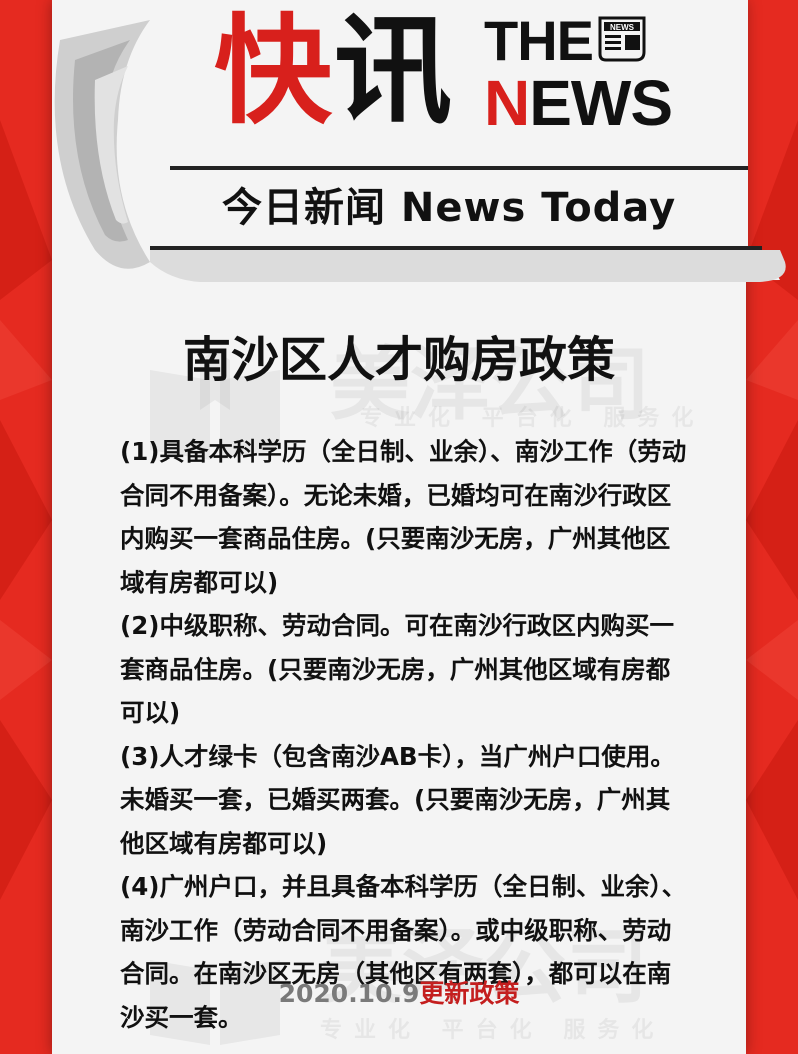  What do you see at coordinates (349, 993) in the screenshot?
I see `update-date-value: 2020.10.9` at bounding box center [349, 993].